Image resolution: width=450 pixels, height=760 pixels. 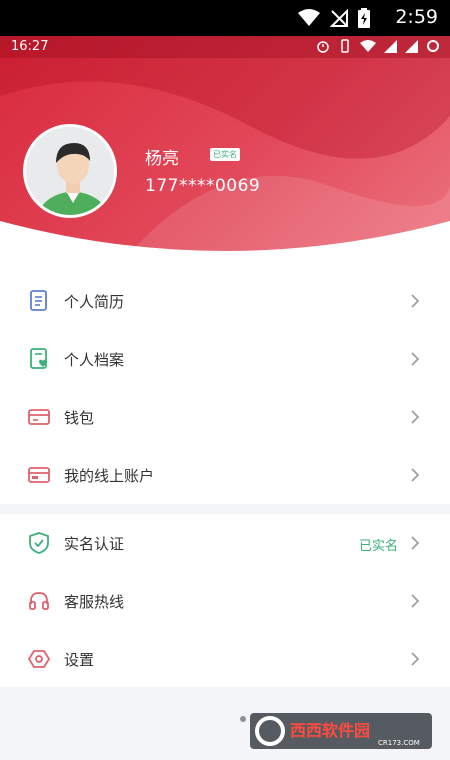 What do you see at coordinates (162, 159) in the screenshot?
I see `user-name: 杨亮` at bounding box center [162, 159].